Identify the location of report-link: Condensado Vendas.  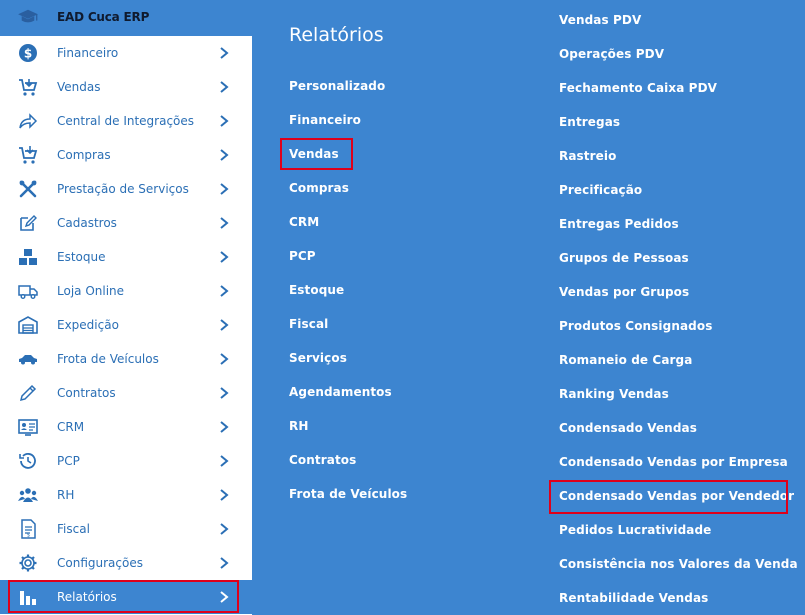
(628, 428).